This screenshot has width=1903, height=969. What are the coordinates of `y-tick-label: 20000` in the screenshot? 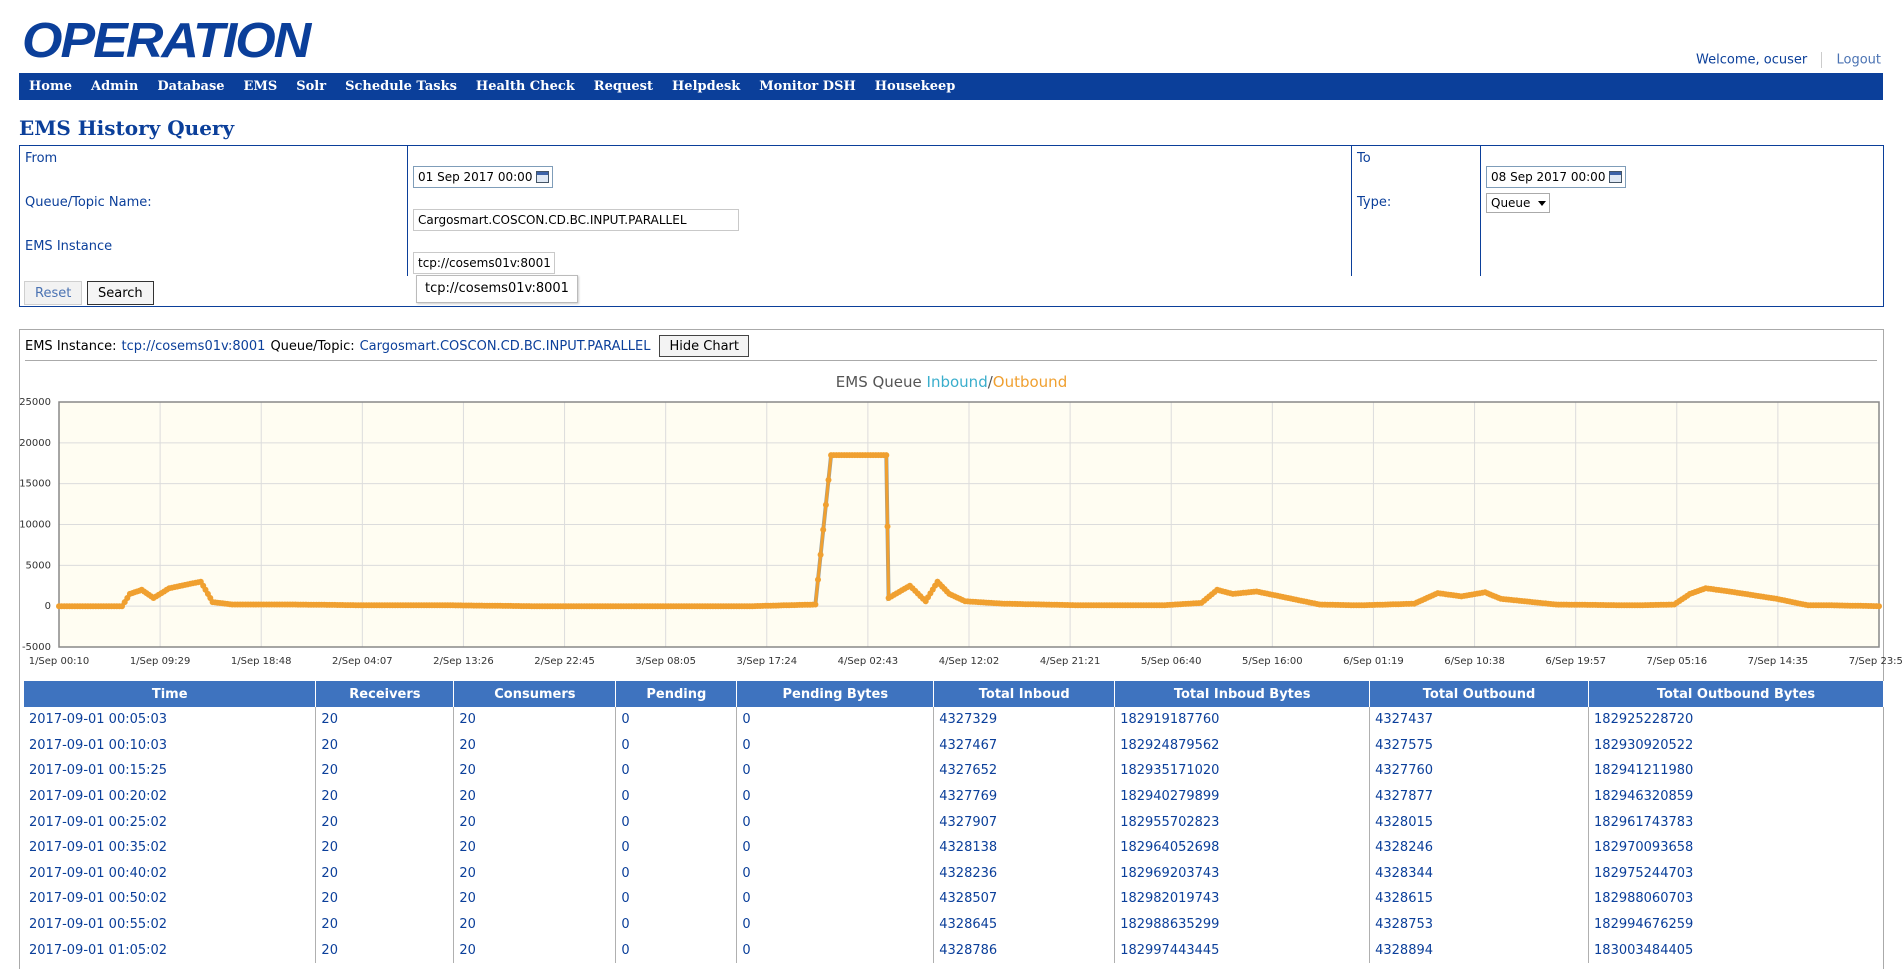 It's located at (35, 443).